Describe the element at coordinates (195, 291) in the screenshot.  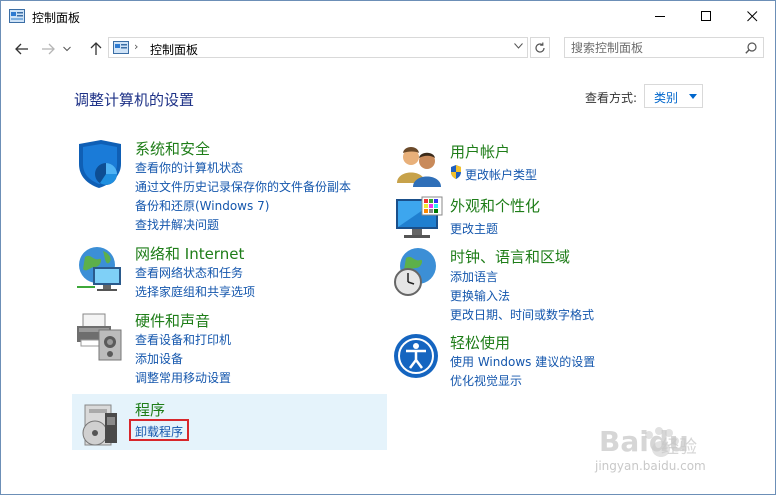
I see `link-homegroup-sharing: 选择家庭组和共享选项` at that location.